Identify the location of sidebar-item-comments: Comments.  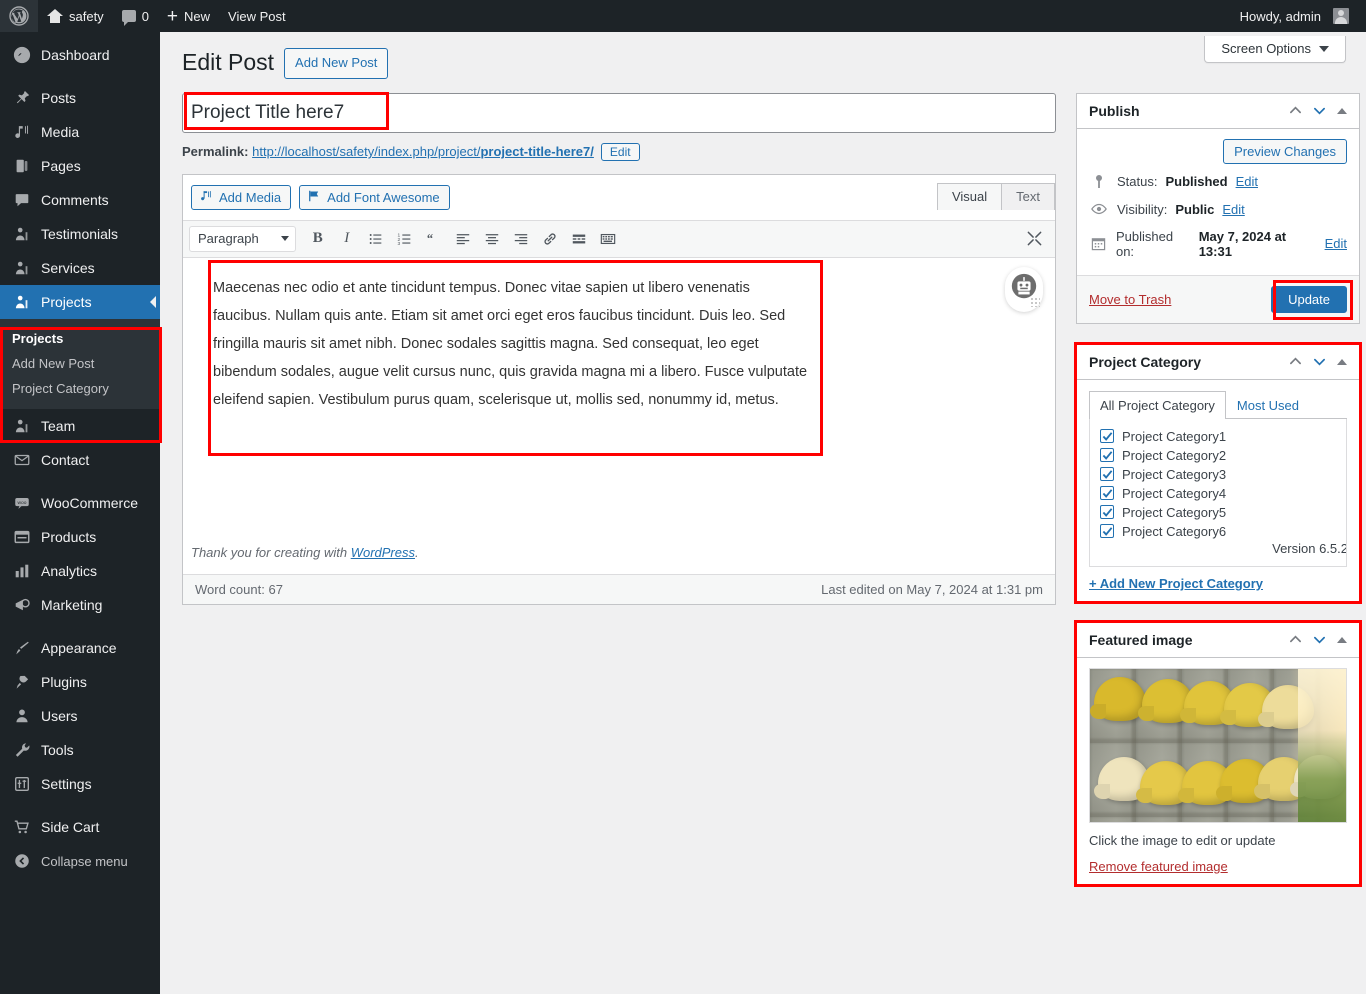
(80, 200).